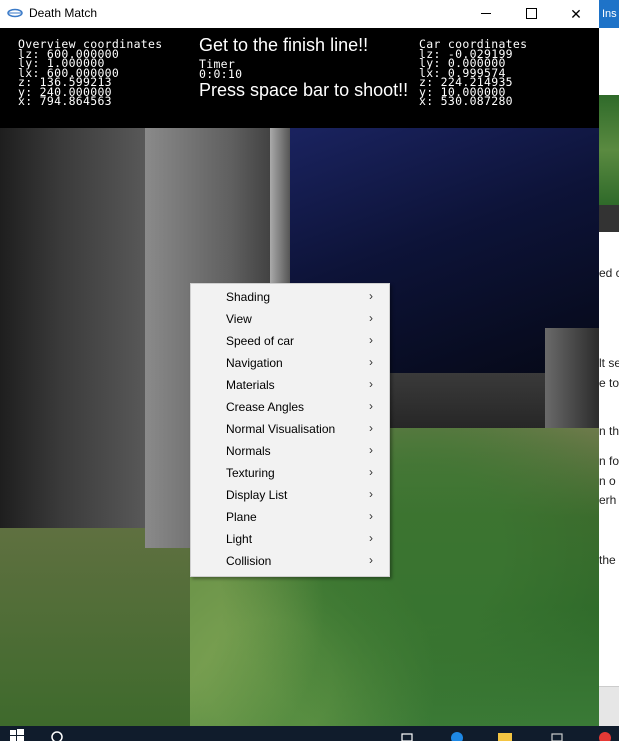  I want to click on menu-item-label: Normal Visualisation, so click(281, 429).